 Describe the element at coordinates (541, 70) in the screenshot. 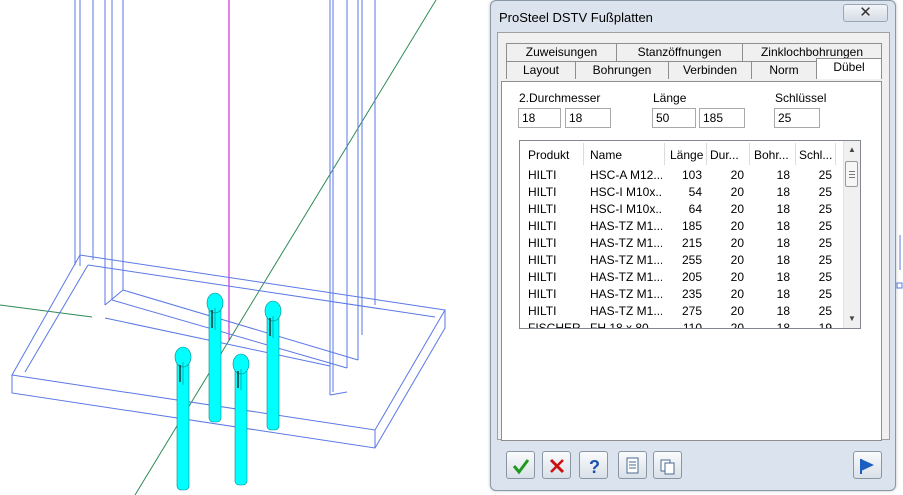

I see `tab-layout: Layout` at that location.